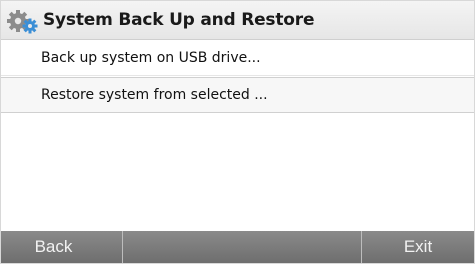 The width and height of the screenshot is (475, 264). What do you see at coordinates (242, 247) in the screenshot?
I see `footer-empty-slot` at bounding box center [242, 247].